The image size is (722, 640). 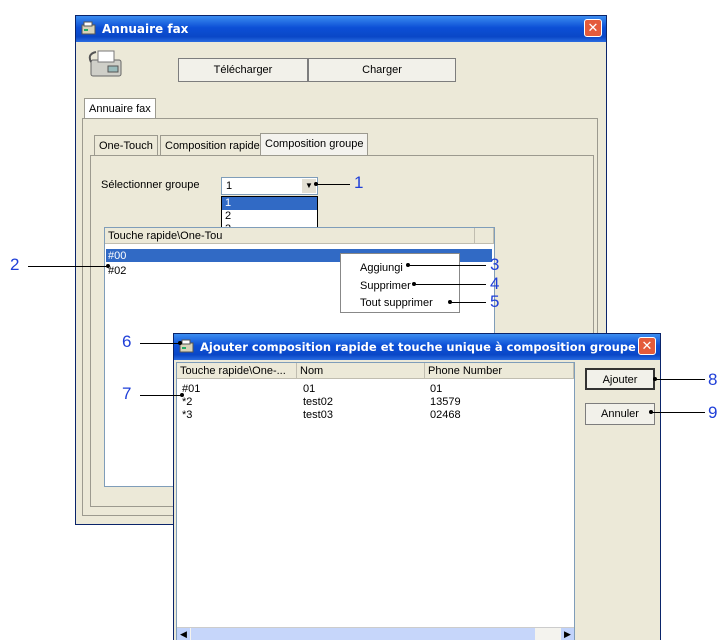 What do you see at coordinates (382, 70) in the screenshot?
I see `load-button: Charger` at bounding box center [382, 70].